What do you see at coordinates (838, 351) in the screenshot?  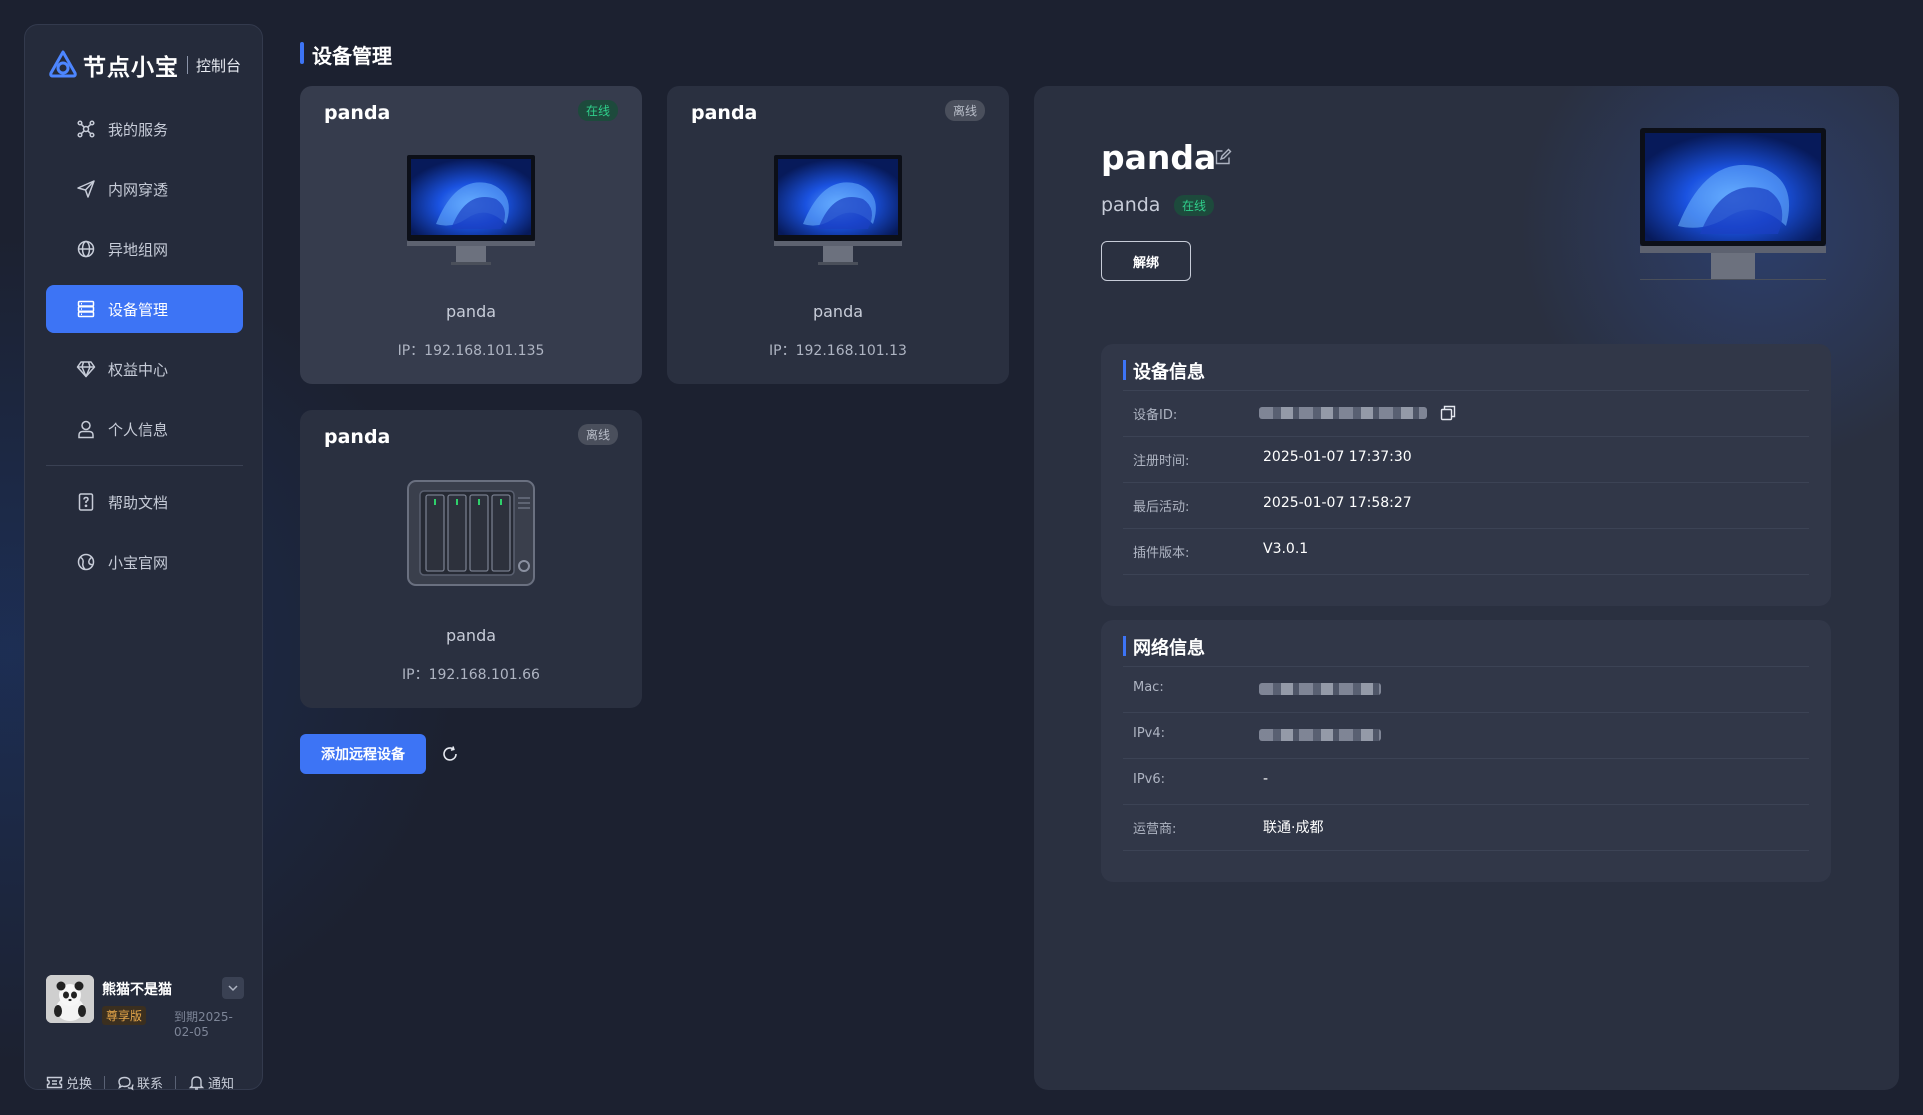 I see `device-ip: IP：192.168.101.13` at bounding box center [838, 351].